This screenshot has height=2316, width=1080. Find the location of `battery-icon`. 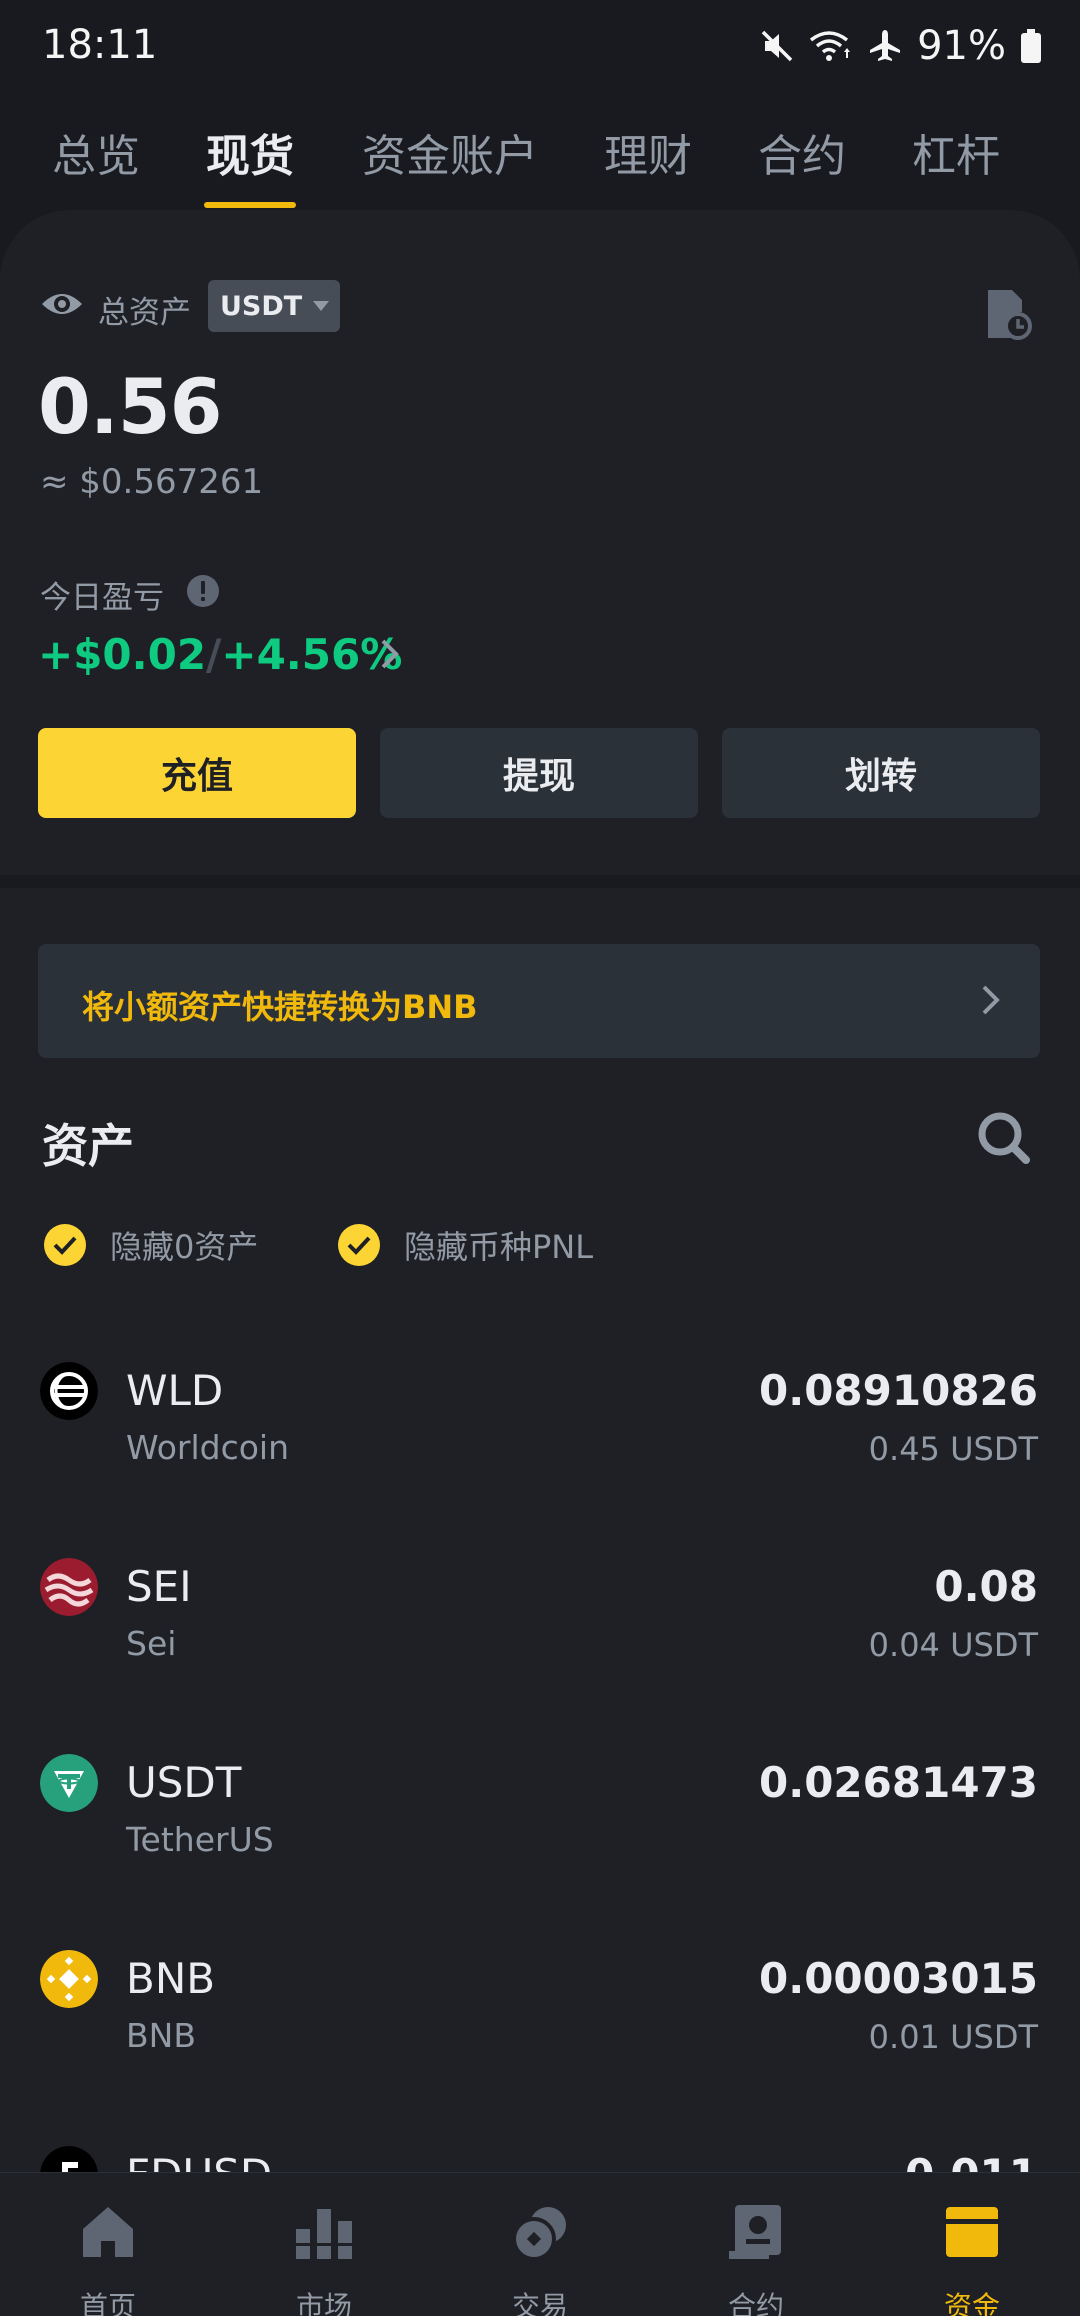

battery-icon is located at coordinates (1031, 46).